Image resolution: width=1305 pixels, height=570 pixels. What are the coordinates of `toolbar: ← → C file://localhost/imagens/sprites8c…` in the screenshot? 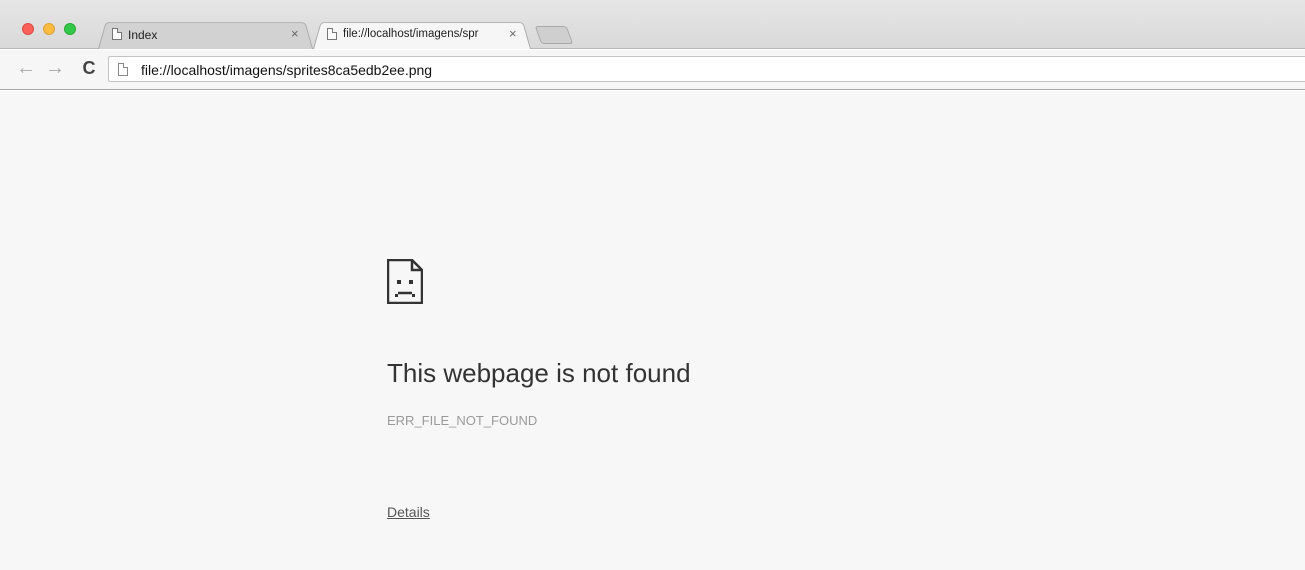 It's located at (652, 70).